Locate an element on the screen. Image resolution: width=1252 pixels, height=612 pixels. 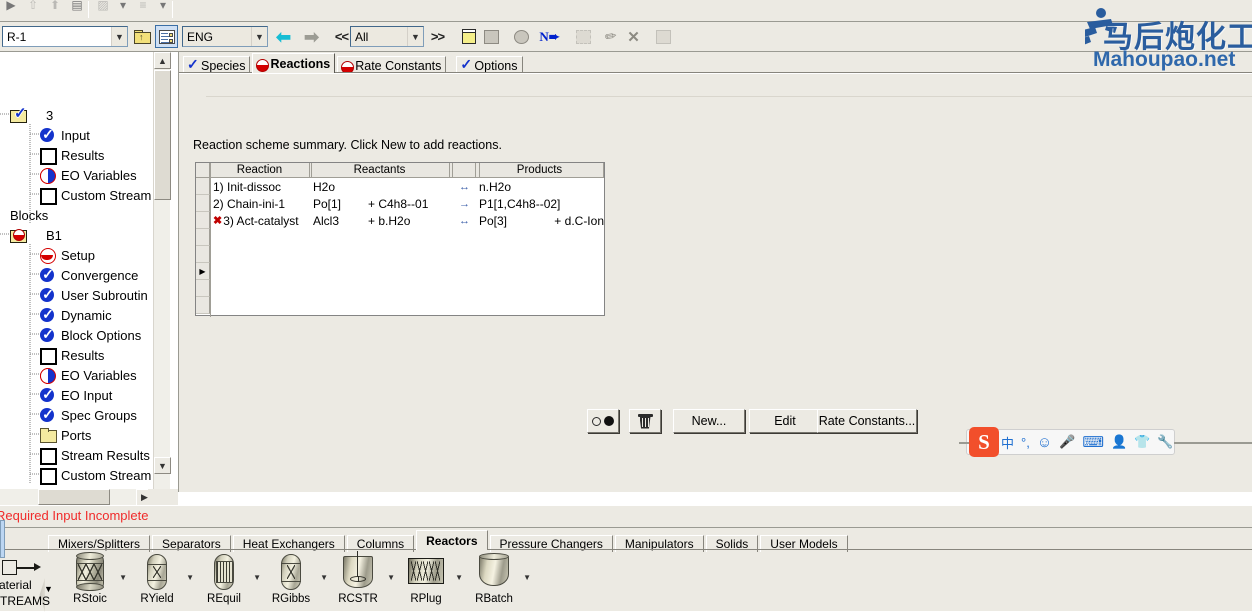
chinese-mode-icon: 中 is located at coordinates (1007, 442).